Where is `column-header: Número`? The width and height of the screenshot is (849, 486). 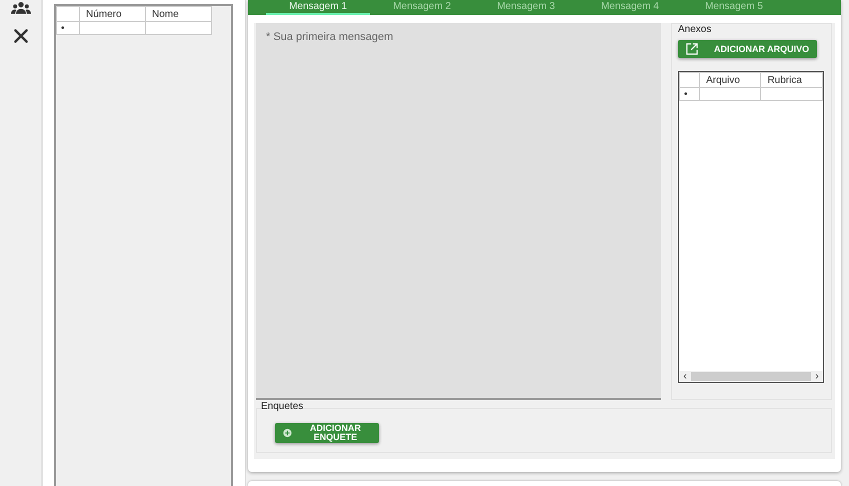
column-header: Número is located at coordinates (113, 14).